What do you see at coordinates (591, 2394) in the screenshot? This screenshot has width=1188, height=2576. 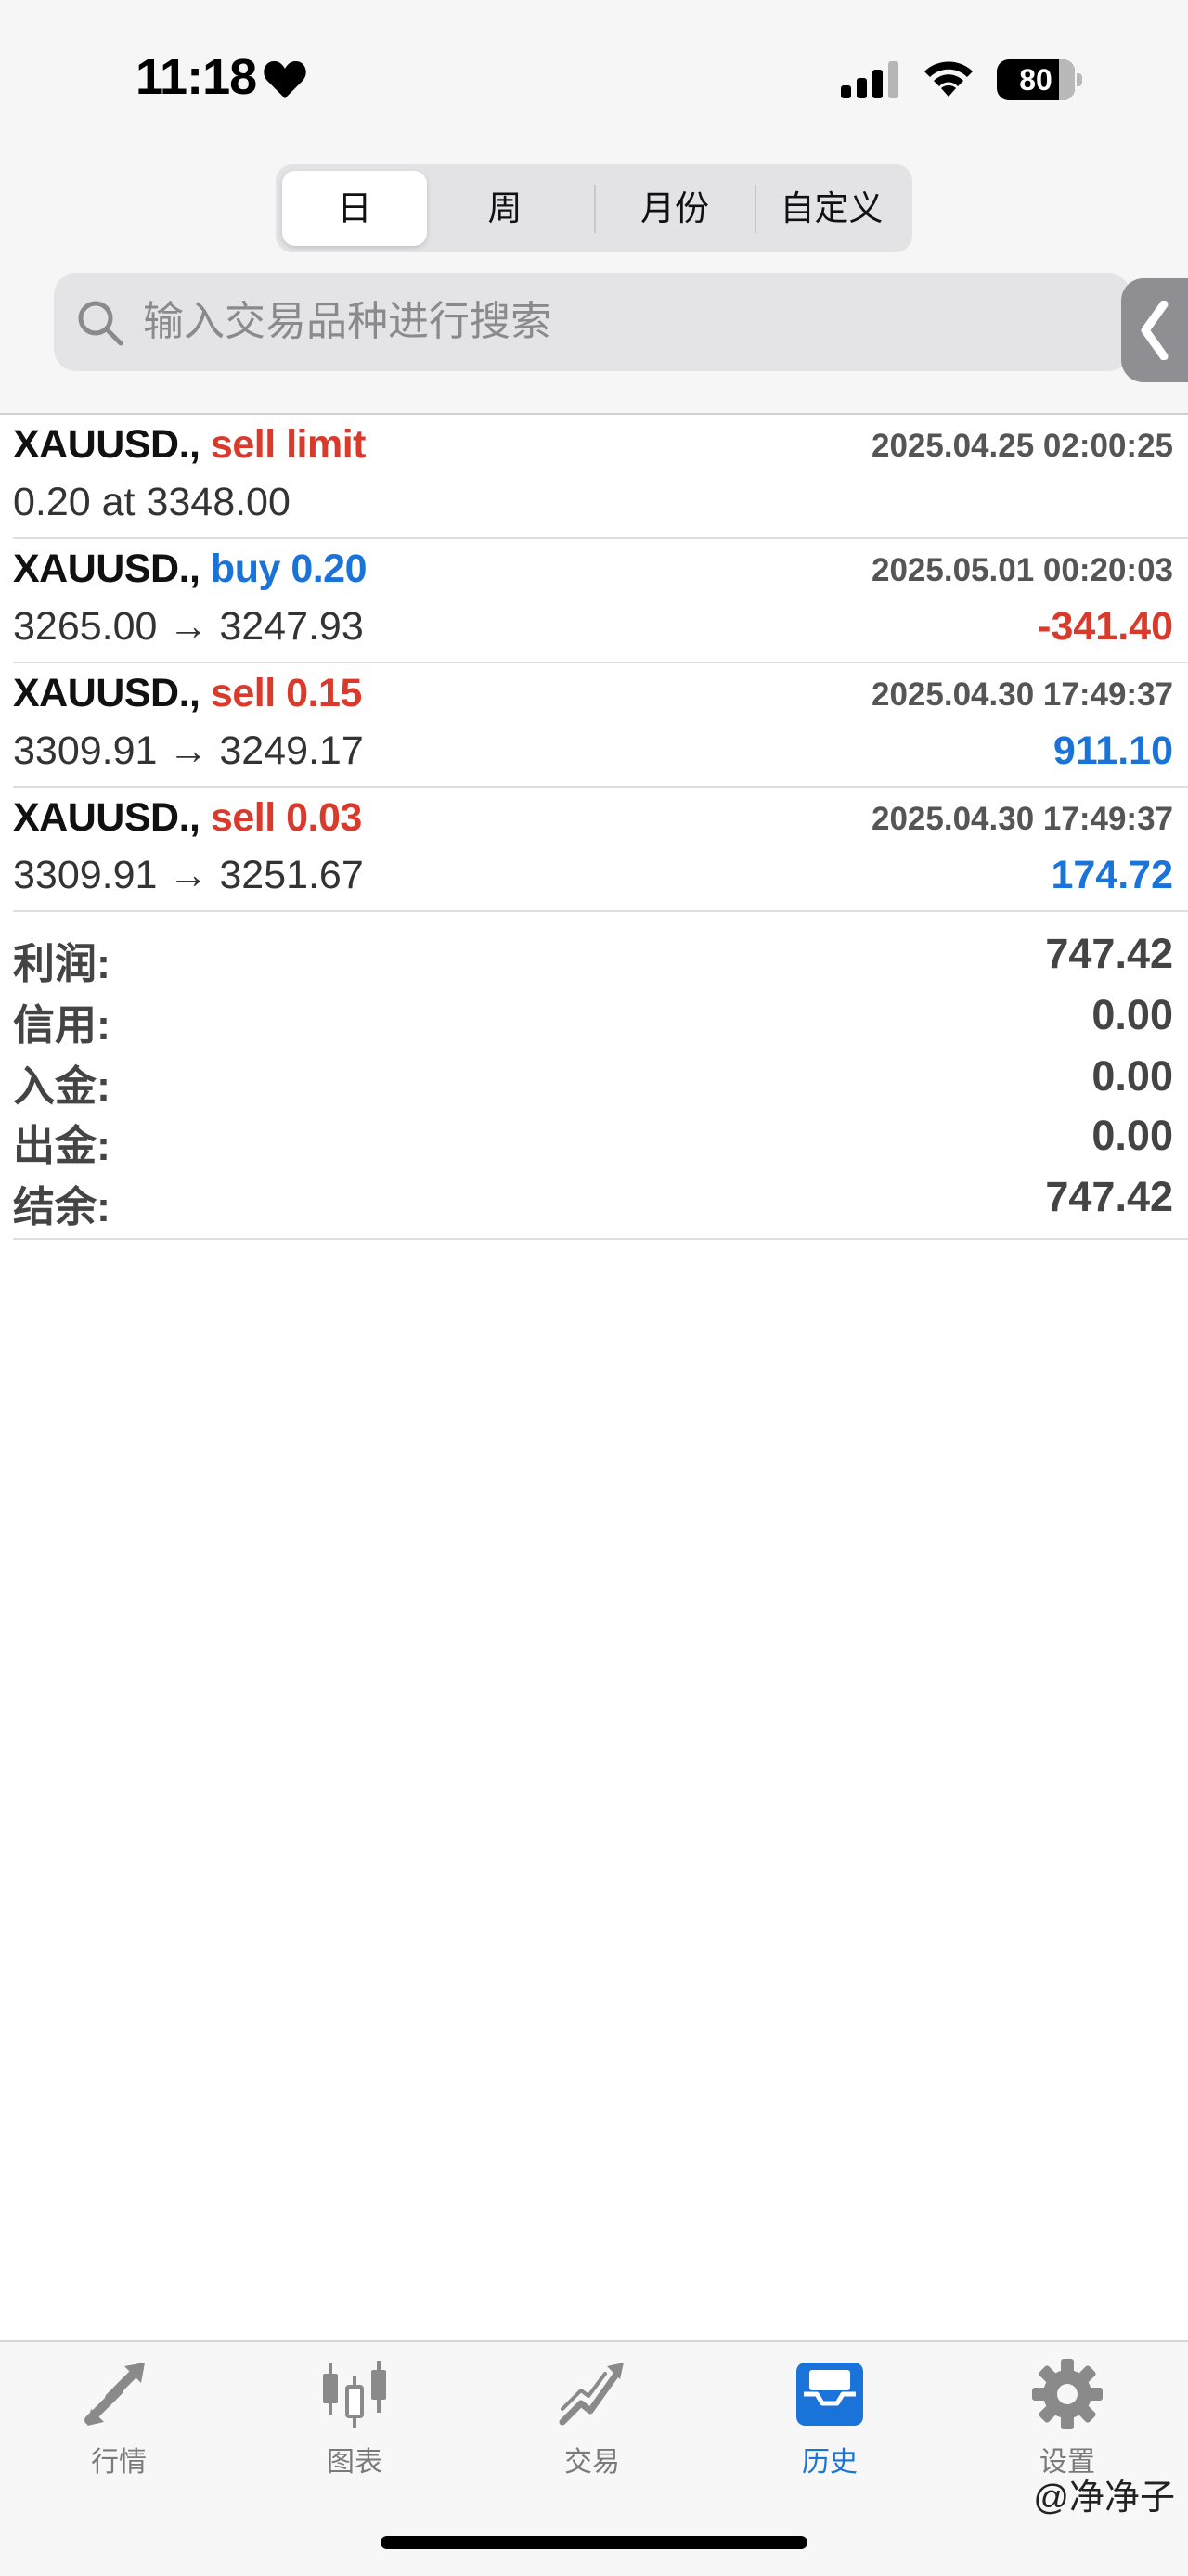 I see `trade-trend-icon` at bounding box center [591, 2394].